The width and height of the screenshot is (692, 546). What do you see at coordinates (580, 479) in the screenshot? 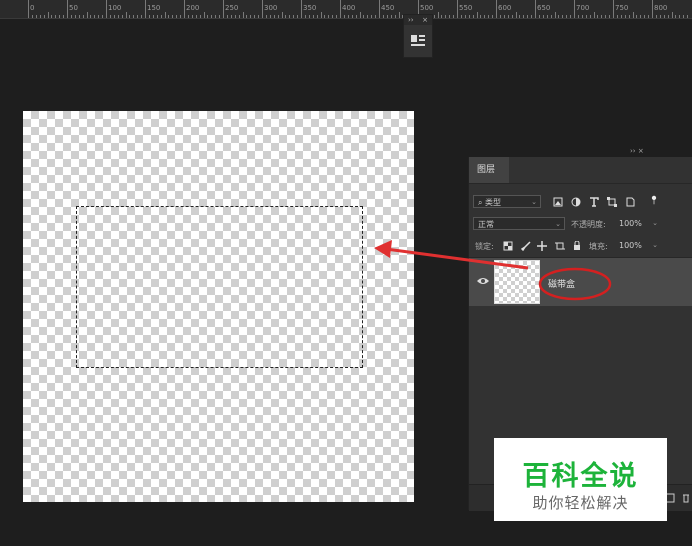
I see `watermark-logo: 百科全说 助你轻松解决` at bounding box center [580, 479].